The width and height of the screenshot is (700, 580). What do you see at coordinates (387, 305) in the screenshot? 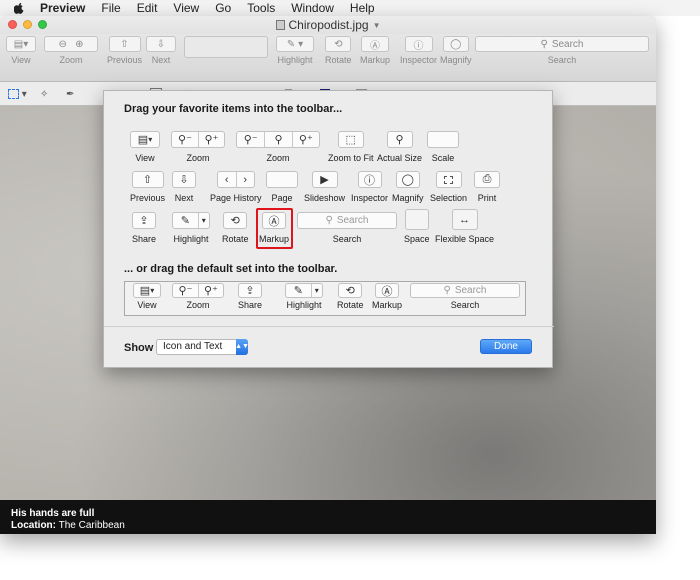
I see `default-label: Markup` at bounding box center [387, 305].